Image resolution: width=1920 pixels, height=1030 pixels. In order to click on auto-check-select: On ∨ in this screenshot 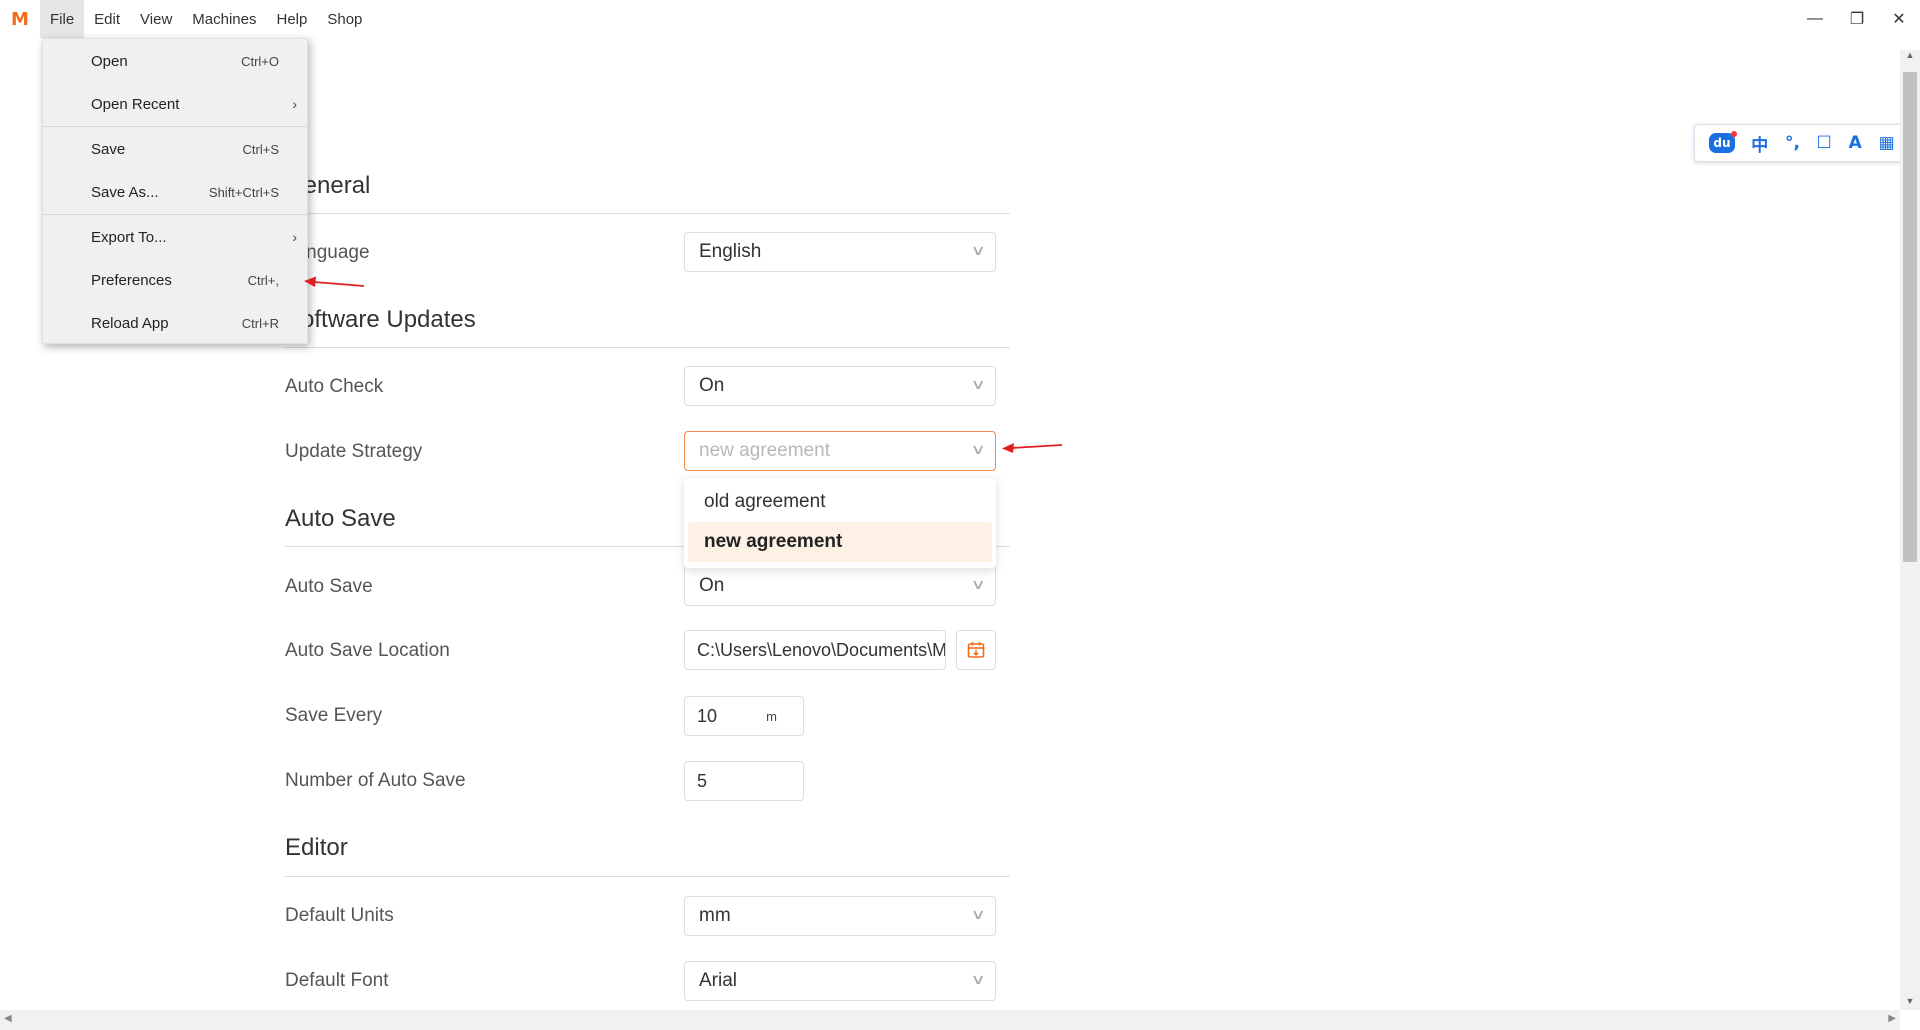, I will do `click(840, 386)`.